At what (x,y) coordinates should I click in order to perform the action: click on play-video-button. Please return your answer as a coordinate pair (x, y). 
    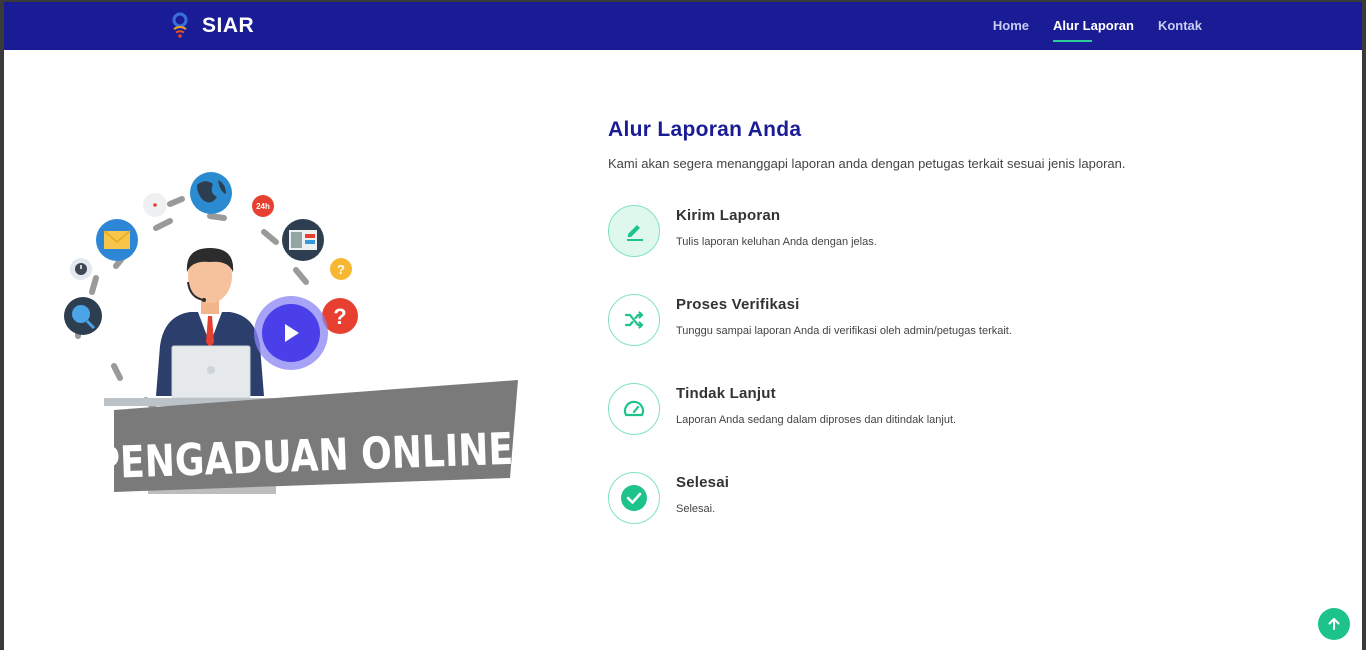
    Looking at the image, I should click on (291, 333).